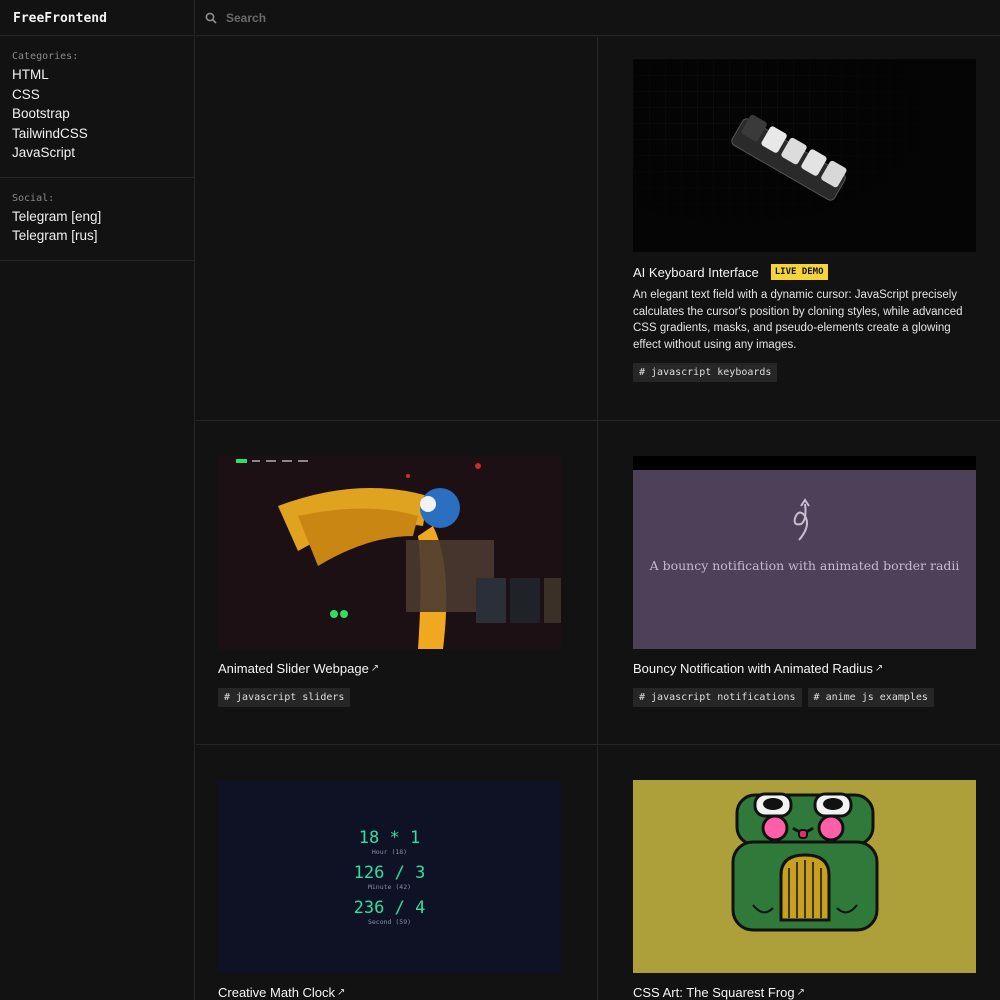  I want to click on card-squarest-frog: CSS Art: The Squarest Frog ↗, so click(799, 872).